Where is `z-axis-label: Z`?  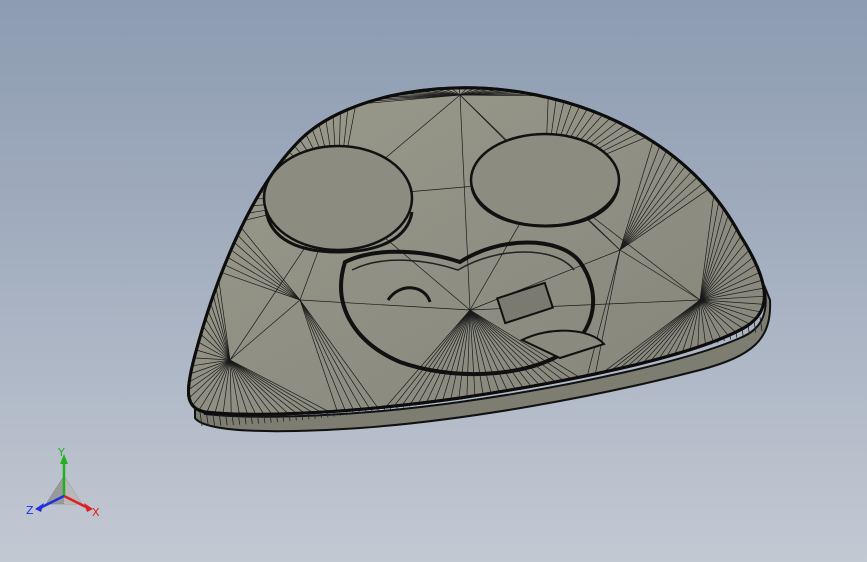 z-axis-label: Z is located at coordinates (30, 510).